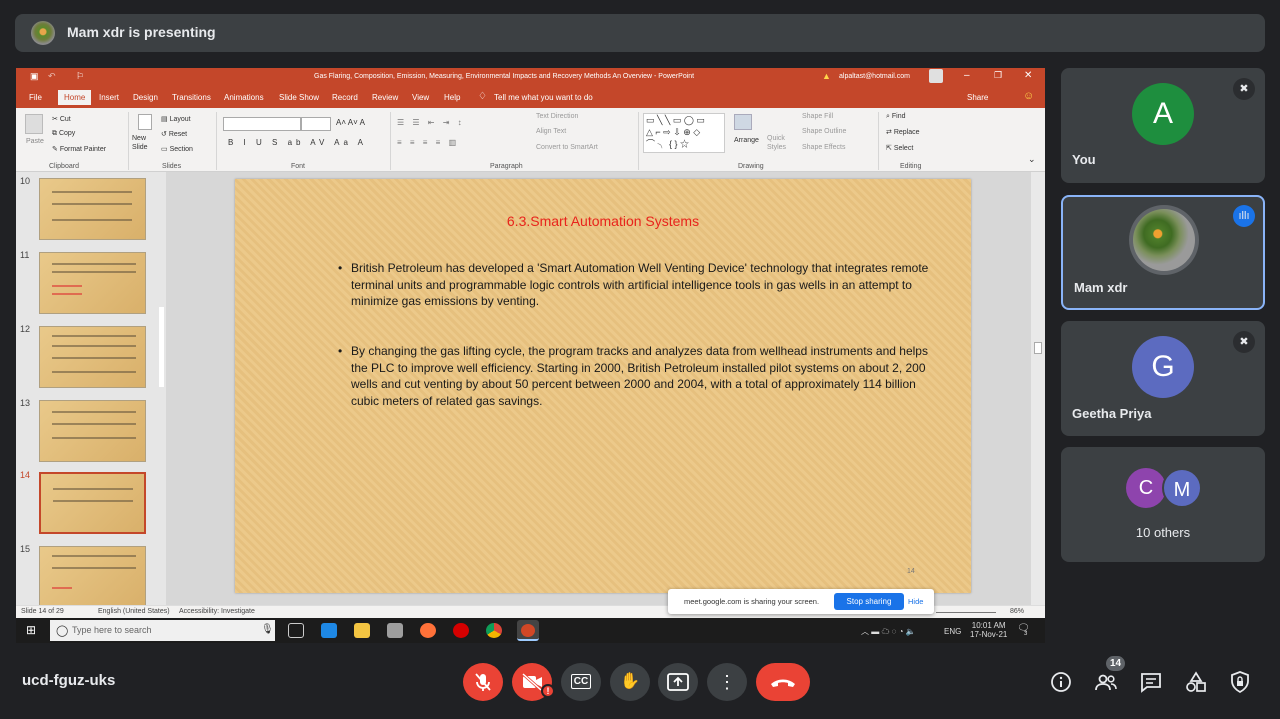 This screenshot has height=719, width=1280. What do you see at coordinates (428, 630) in the screenshot?
I see `firefox-icon` at bounding box center [428, 630].